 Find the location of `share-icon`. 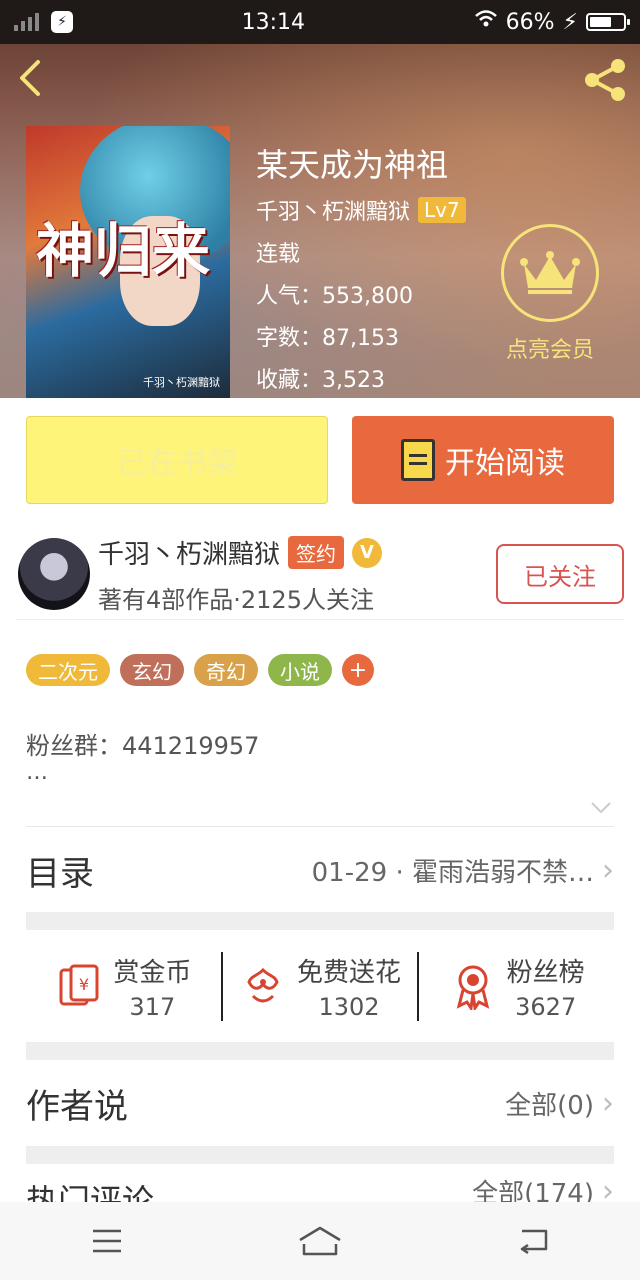

share-icon is located at coordinates (605, 80).